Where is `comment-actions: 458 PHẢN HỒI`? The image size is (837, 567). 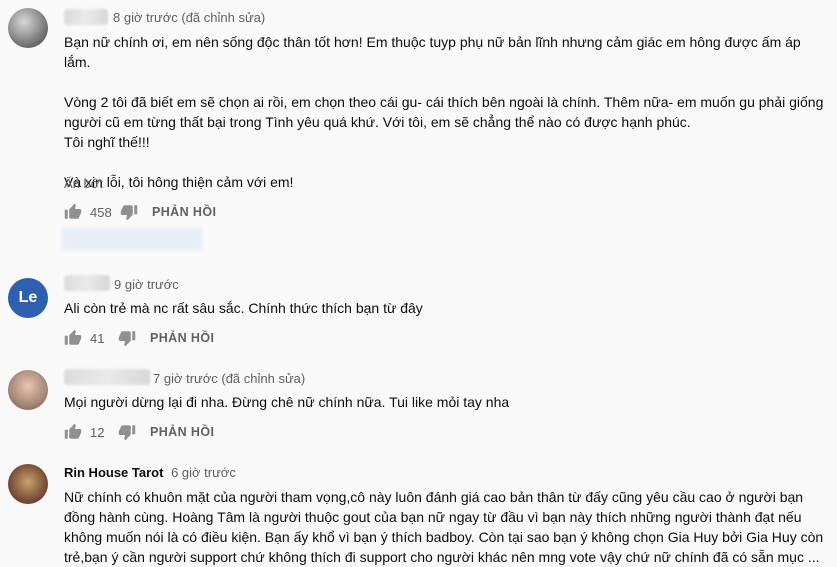
comment-actions: 458 PHẢN HỒI is located at coordinates (140, 212).